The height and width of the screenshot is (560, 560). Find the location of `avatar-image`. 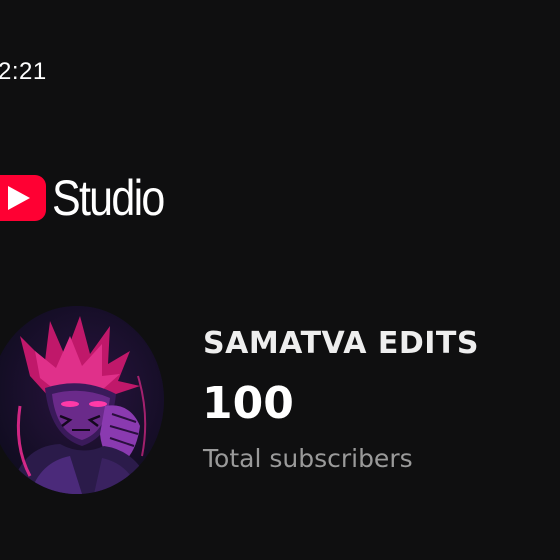

avatar-image is located at coordinates (82, 400).